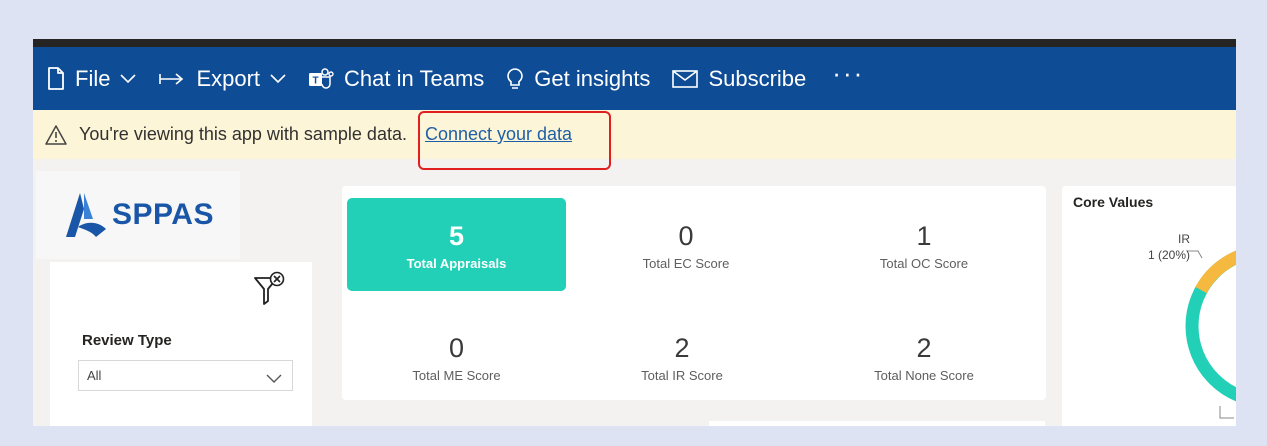  I want to click on get-insights-button: Get insights, so click(578, 78).